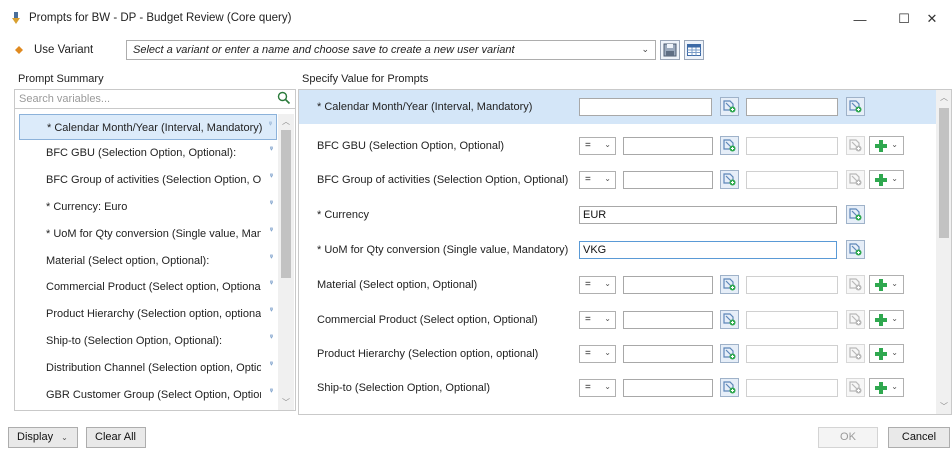 The height and width of the screenshot is (451, 952). Describe the element at coordinates (848, 437) in the screenshot. I see `ok-button: OK` at that location.